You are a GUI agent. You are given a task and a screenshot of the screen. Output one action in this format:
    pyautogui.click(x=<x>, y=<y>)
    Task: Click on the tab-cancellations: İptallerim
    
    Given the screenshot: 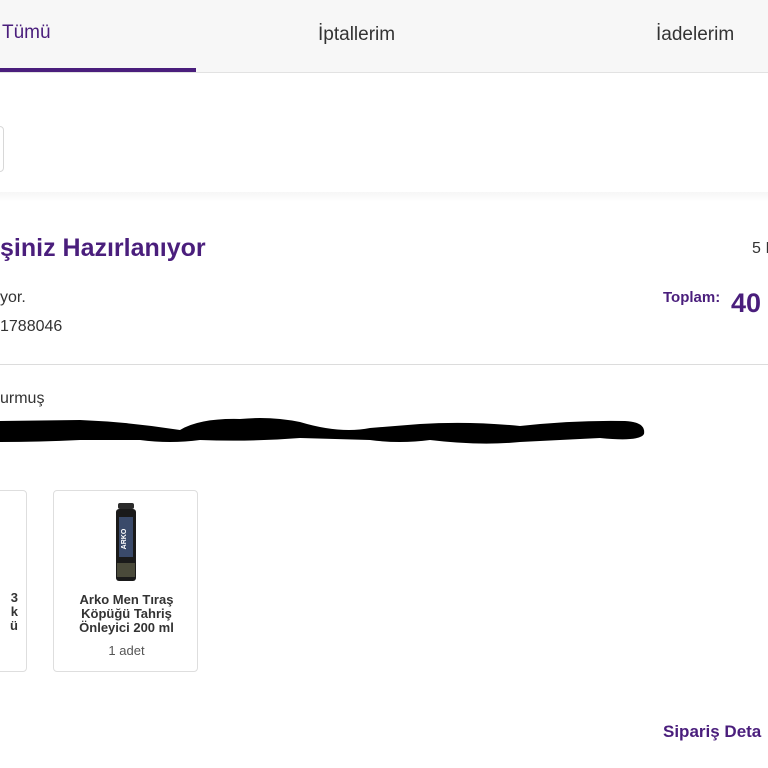 What is the action you would take?
    pyautogui.click(x=356, y=36)
    